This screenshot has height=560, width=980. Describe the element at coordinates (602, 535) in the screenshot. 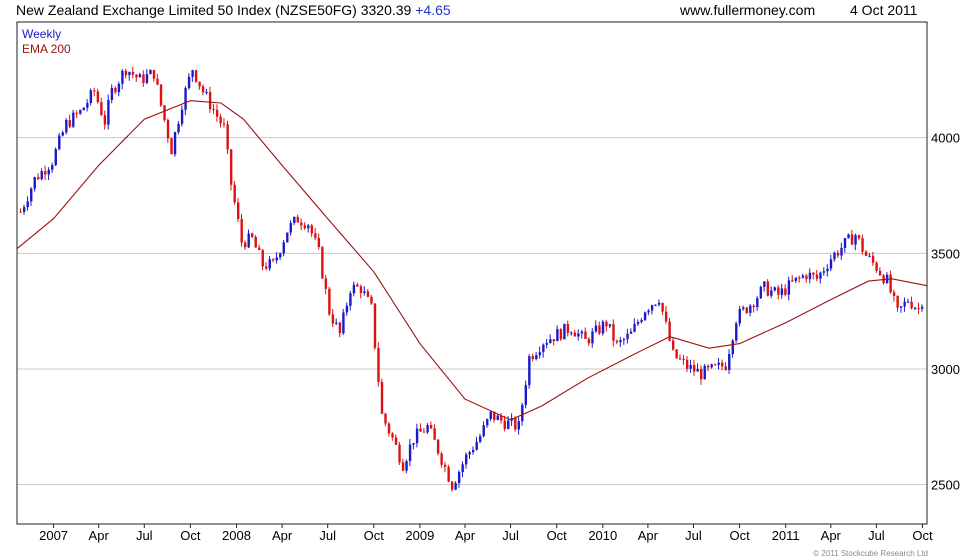

I see `x-tick-label: 2010` at that location.